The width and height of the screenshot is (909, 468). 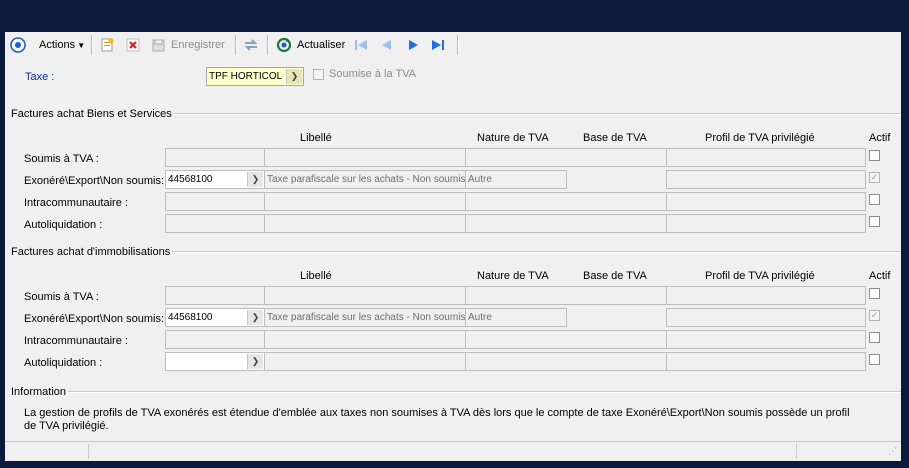 I want to click on account-combo: ❯, so click(x=215, y=361).